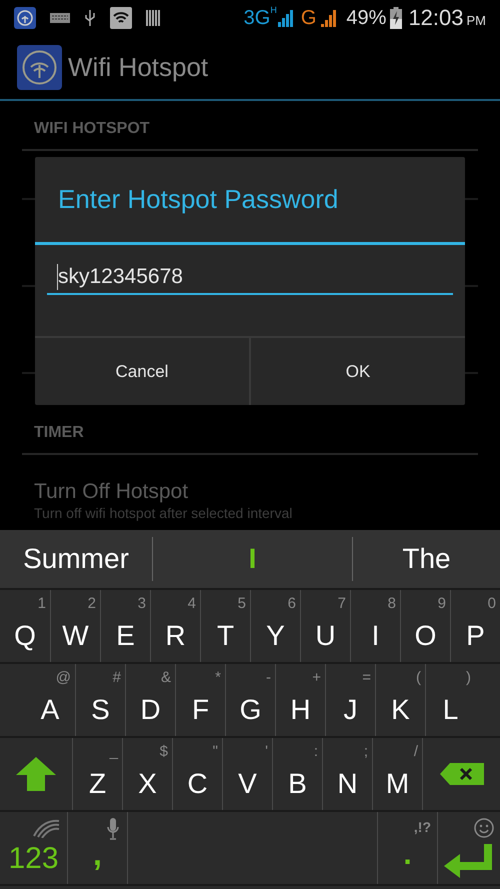 The image size is (500, 889). What do you see at coordinates (59, 432) in the screenshot?
I see `section-header: TIMER` at bounding box center [59, 432].